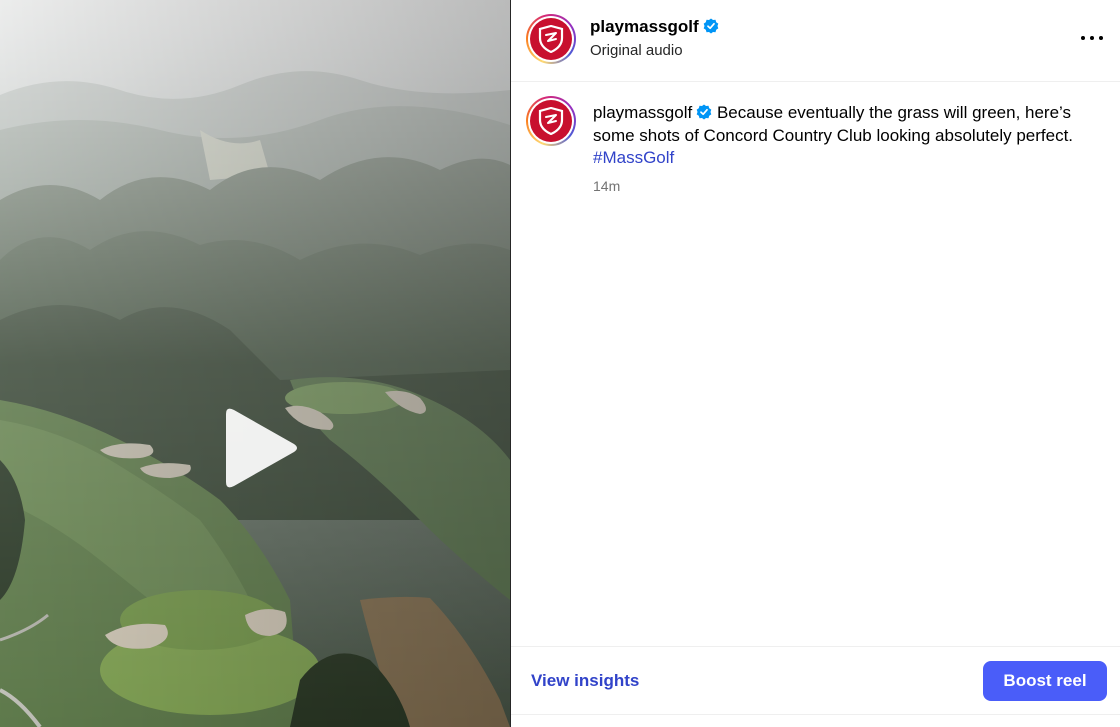  What do you see at coordinates (815, 680) in the screenshot?
I see `action-footer: View insights Boost reel` at bounding box center [815, 680].